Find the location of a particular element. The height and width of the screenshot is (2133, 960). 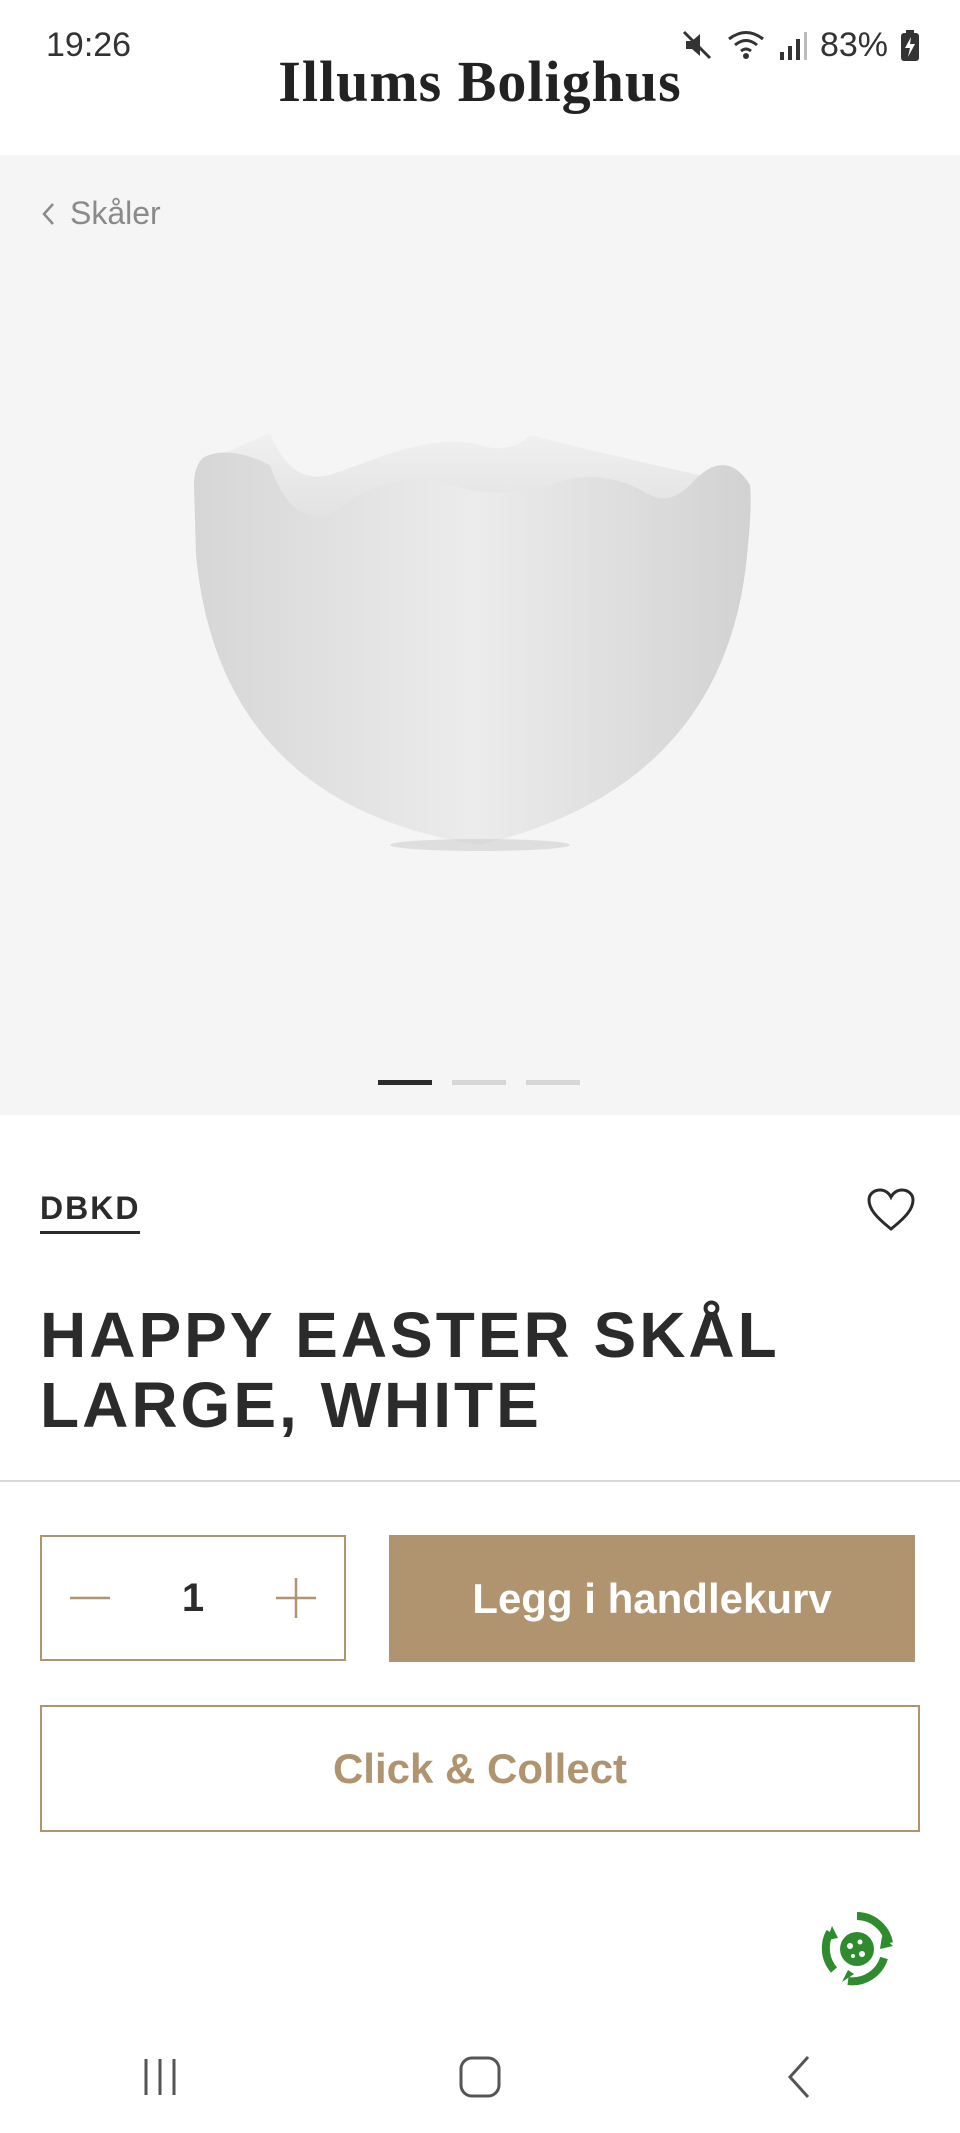

system-nav-bar is located at coordinates (480, 2076).